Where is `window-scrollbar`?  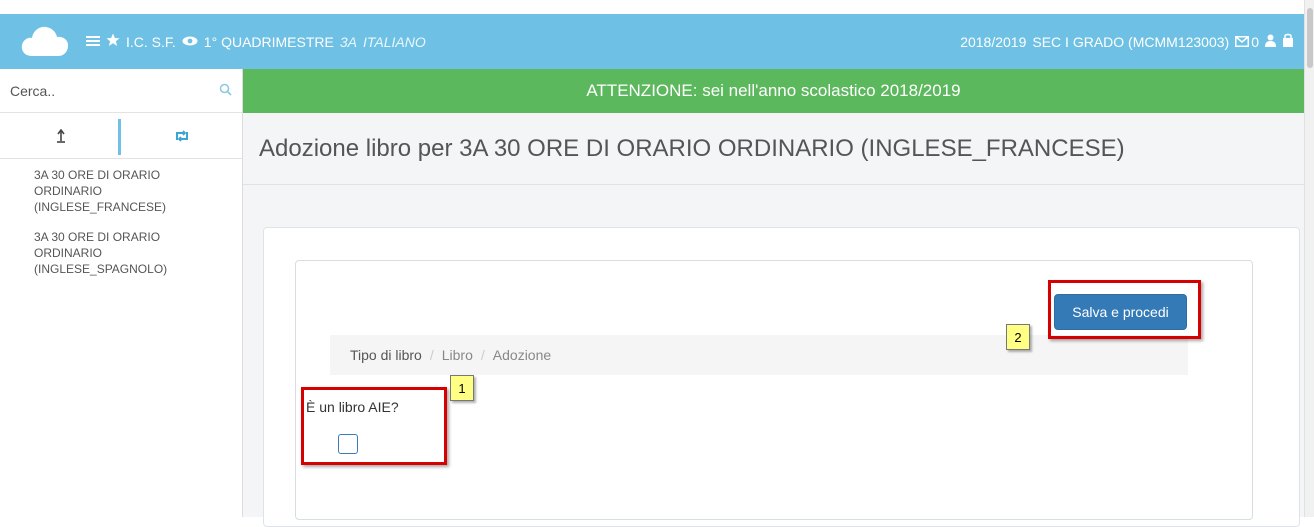 window-scrollbar is located at coordinates (1309, 258).